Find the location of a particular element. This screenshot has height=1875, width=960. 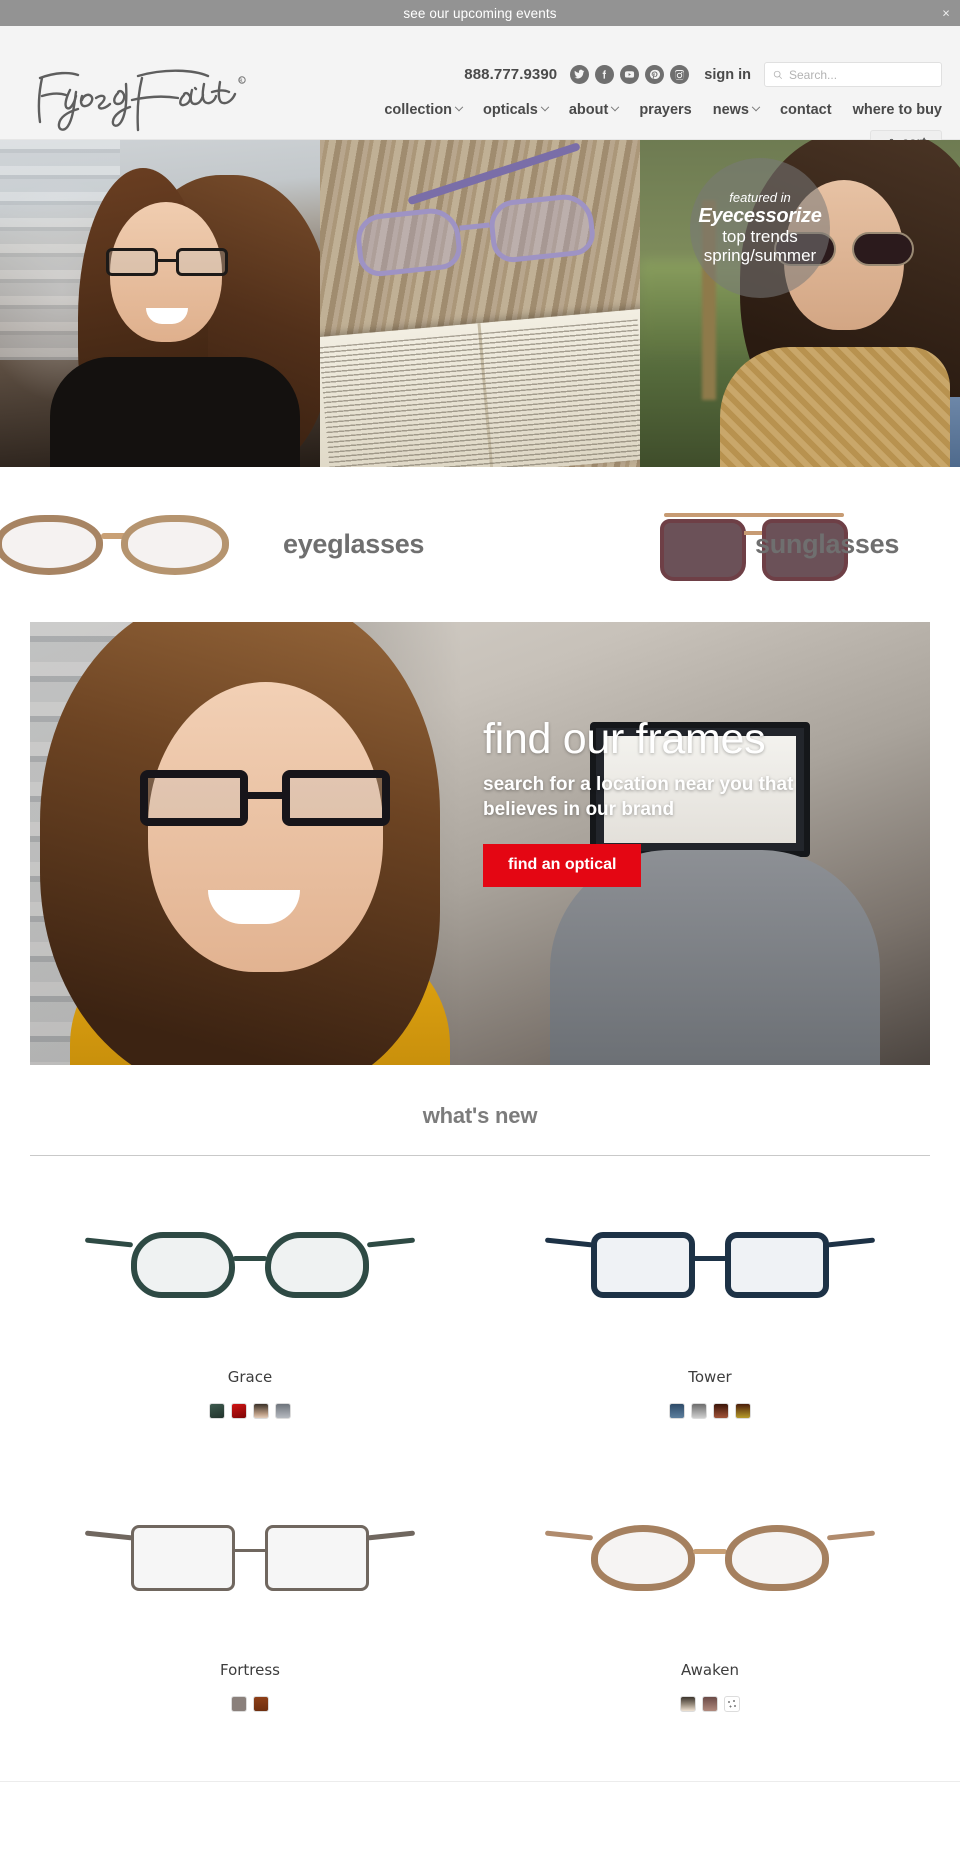

nav-item-collection: collection is located at coordinates (424, 110).